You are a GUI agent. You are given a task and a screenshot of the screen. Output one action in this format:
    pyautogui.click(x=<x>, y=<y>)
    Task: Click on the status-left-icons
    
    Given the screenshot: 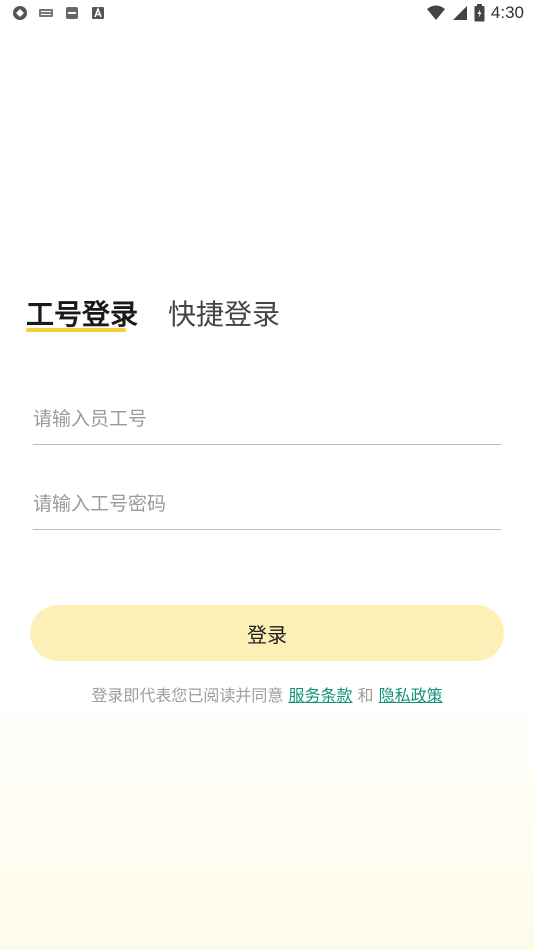 What is the action you would take?
    pyautogui.click(x=59, y=13)
    